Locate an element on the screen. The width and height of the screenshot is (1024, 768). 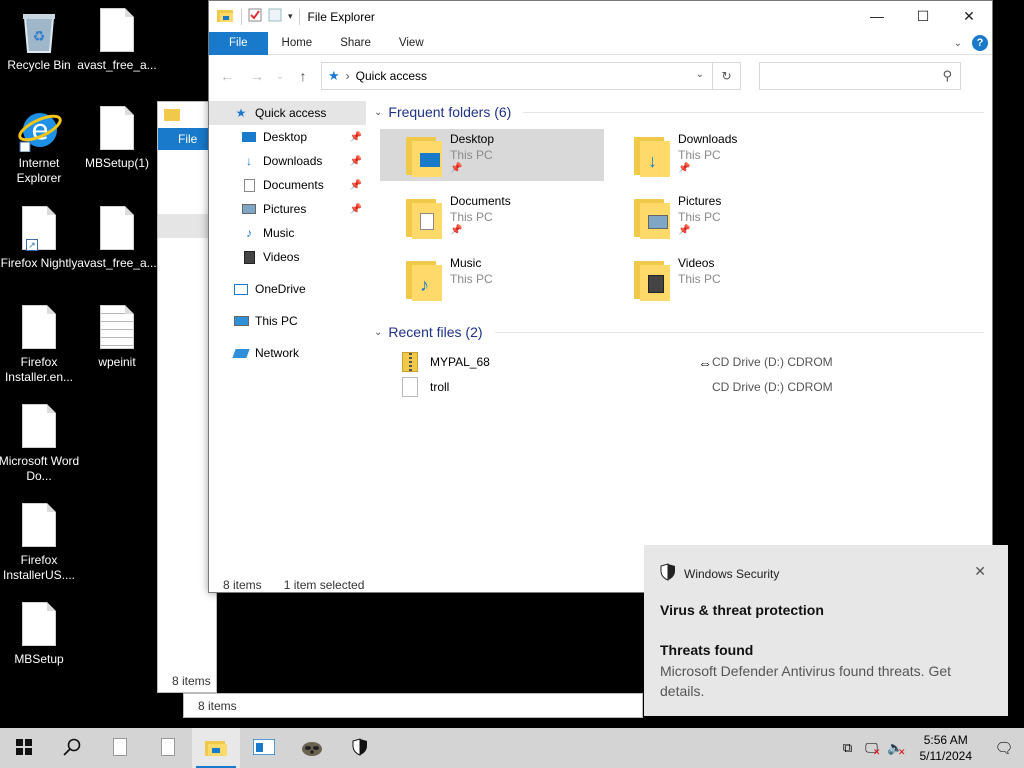
address-dropdown-icon: ⌄ is located at coordinates (700, 74).